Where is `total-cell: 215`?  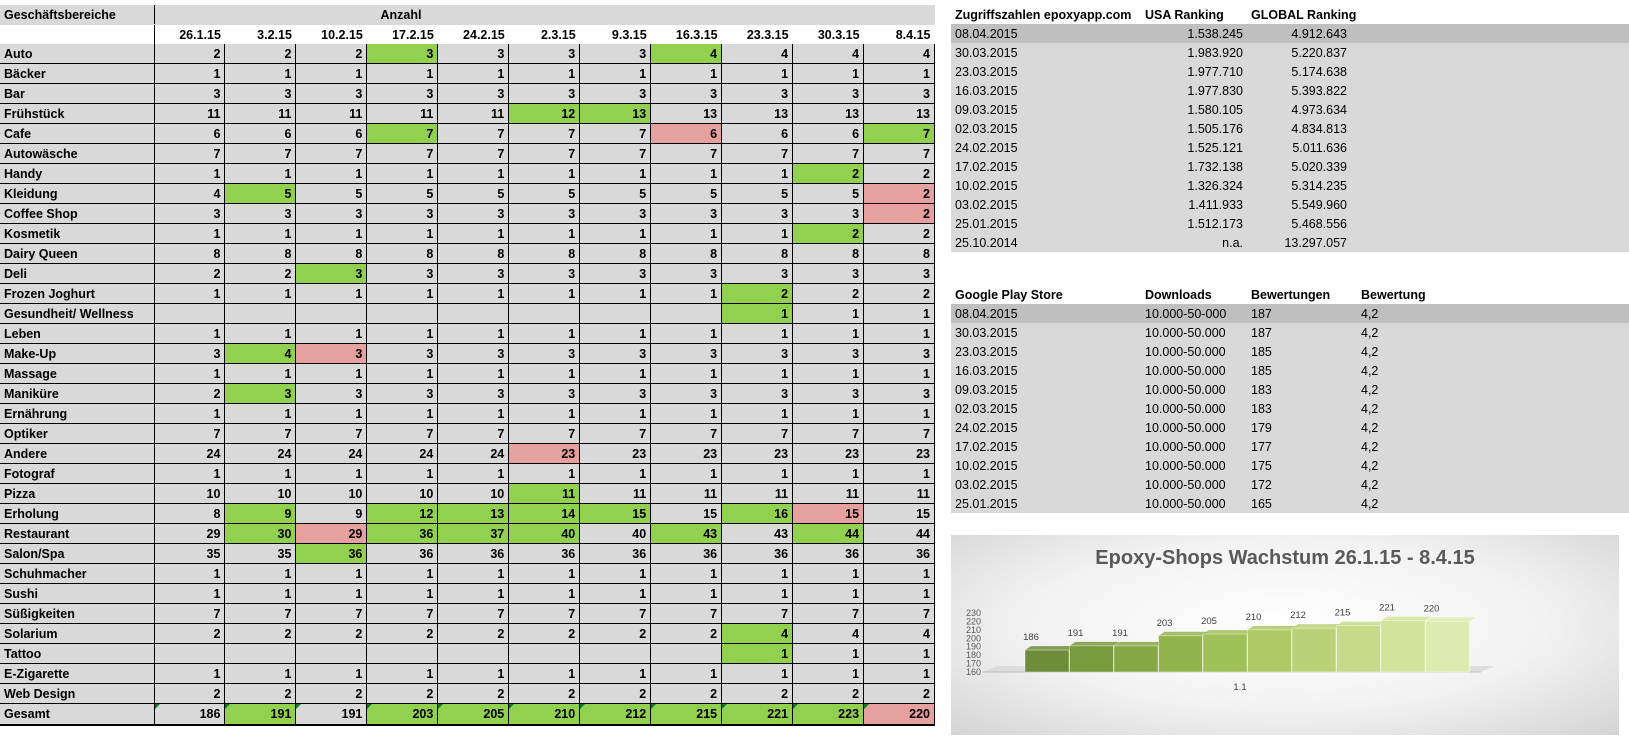
total-cell: 215 is located at coordinates (686, 714).